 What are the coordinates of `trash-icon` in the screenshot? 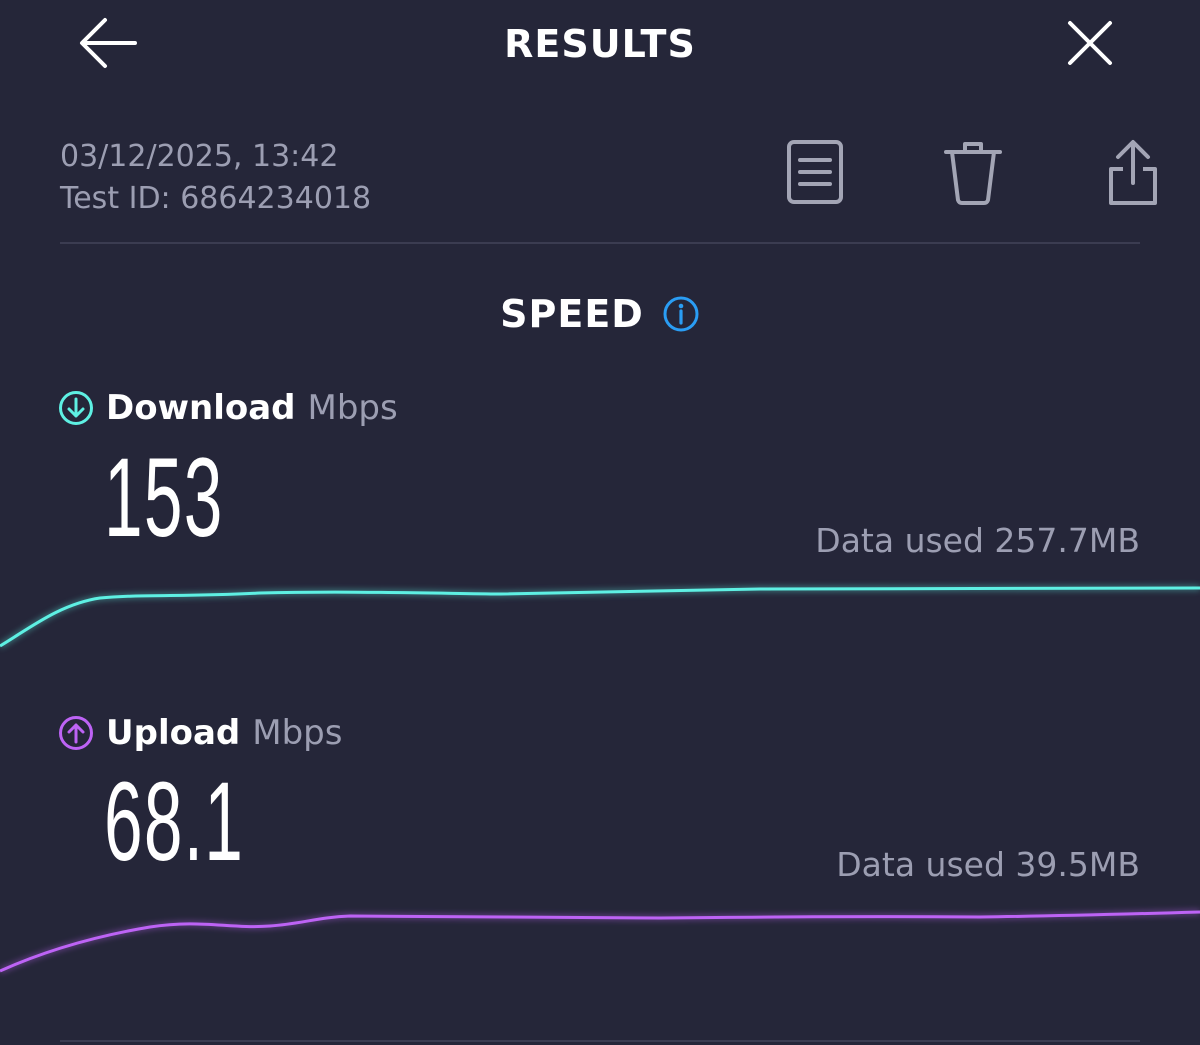 It's located at (973, 173).